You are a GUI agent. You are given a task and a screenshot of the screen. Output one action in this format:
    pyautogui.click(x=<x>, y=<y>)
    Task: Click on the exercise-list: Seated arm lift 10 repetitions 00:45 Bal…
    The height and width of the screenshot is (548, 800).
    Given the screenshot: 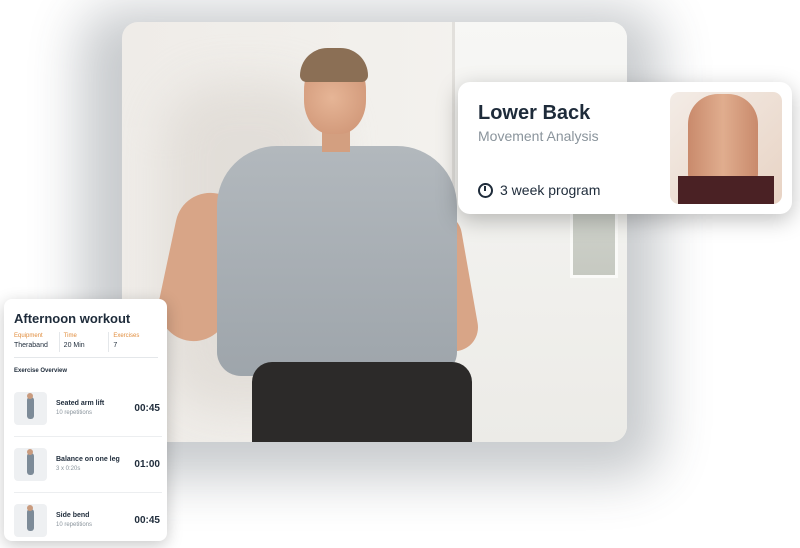 What is the action you would take?
    pyautogui.click(x=88, y=464)
    